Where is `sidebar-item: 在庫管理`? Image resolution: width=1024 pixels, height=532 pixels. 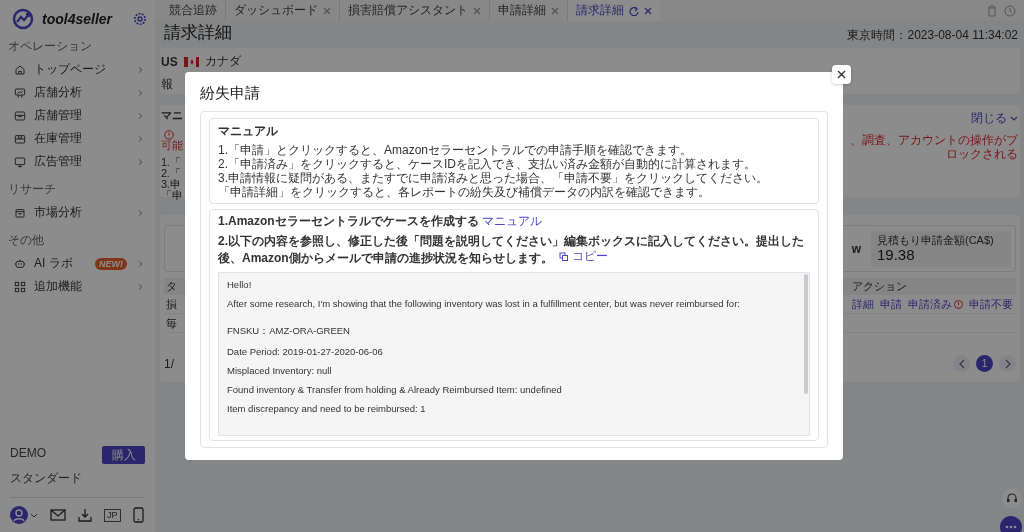
sidebar-item: 在庫管理 is located at coordinates (77, 138).